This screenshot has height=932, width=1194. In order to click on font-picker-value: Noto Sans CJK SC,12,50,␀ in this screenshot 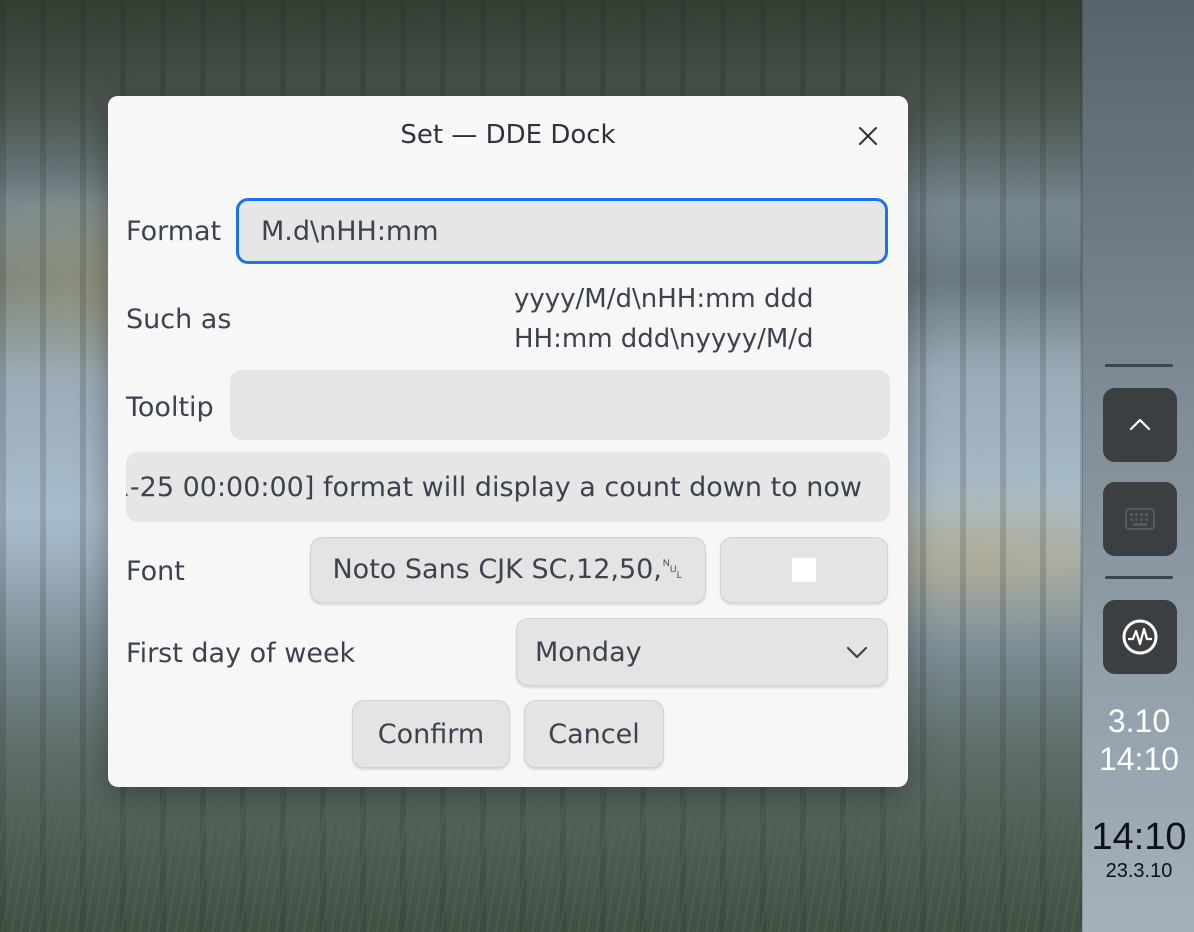, I will do `click(508, 569)`.